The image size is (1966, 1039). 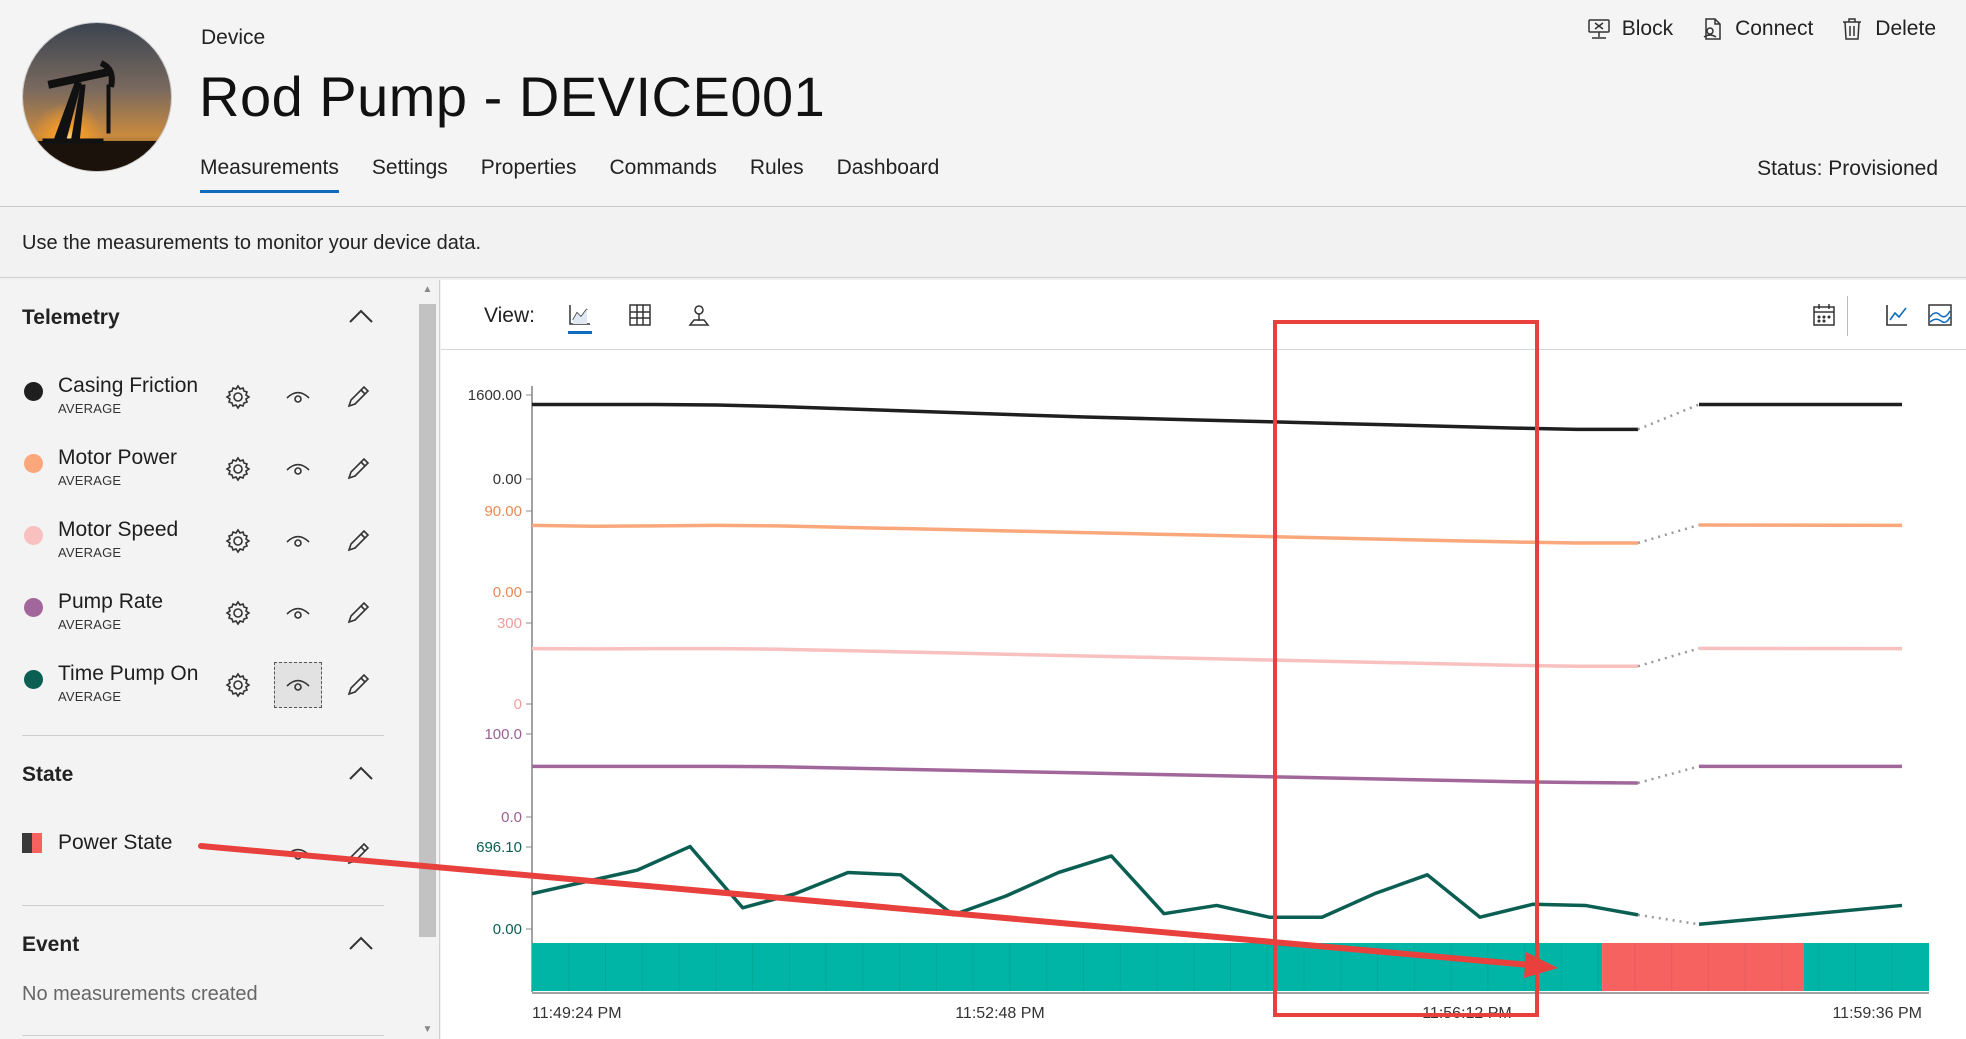 What do you see at coordinates (1000, 1013) in the screenshot?
I see `x-tick-label: 11:52:48 PM` at bounding box center [1000, 1013].